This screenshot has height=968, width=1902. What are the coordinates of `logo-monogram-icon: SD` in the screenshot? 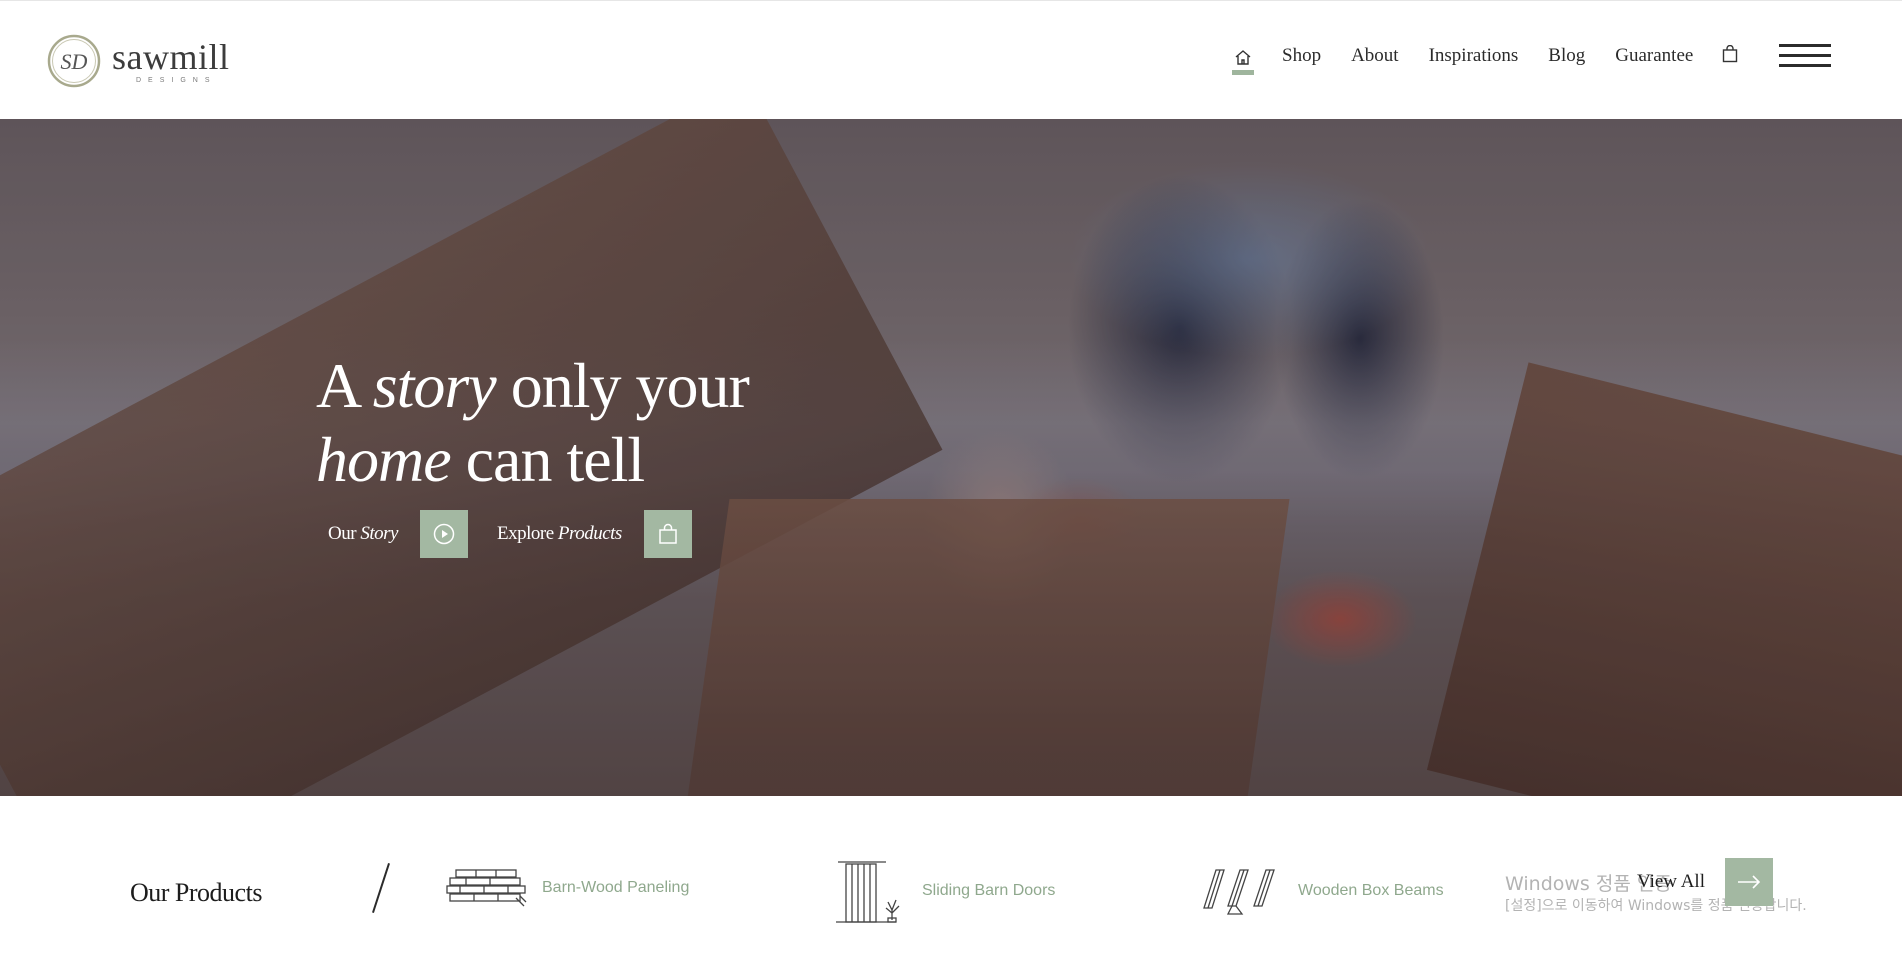 It's located at (74, 61).